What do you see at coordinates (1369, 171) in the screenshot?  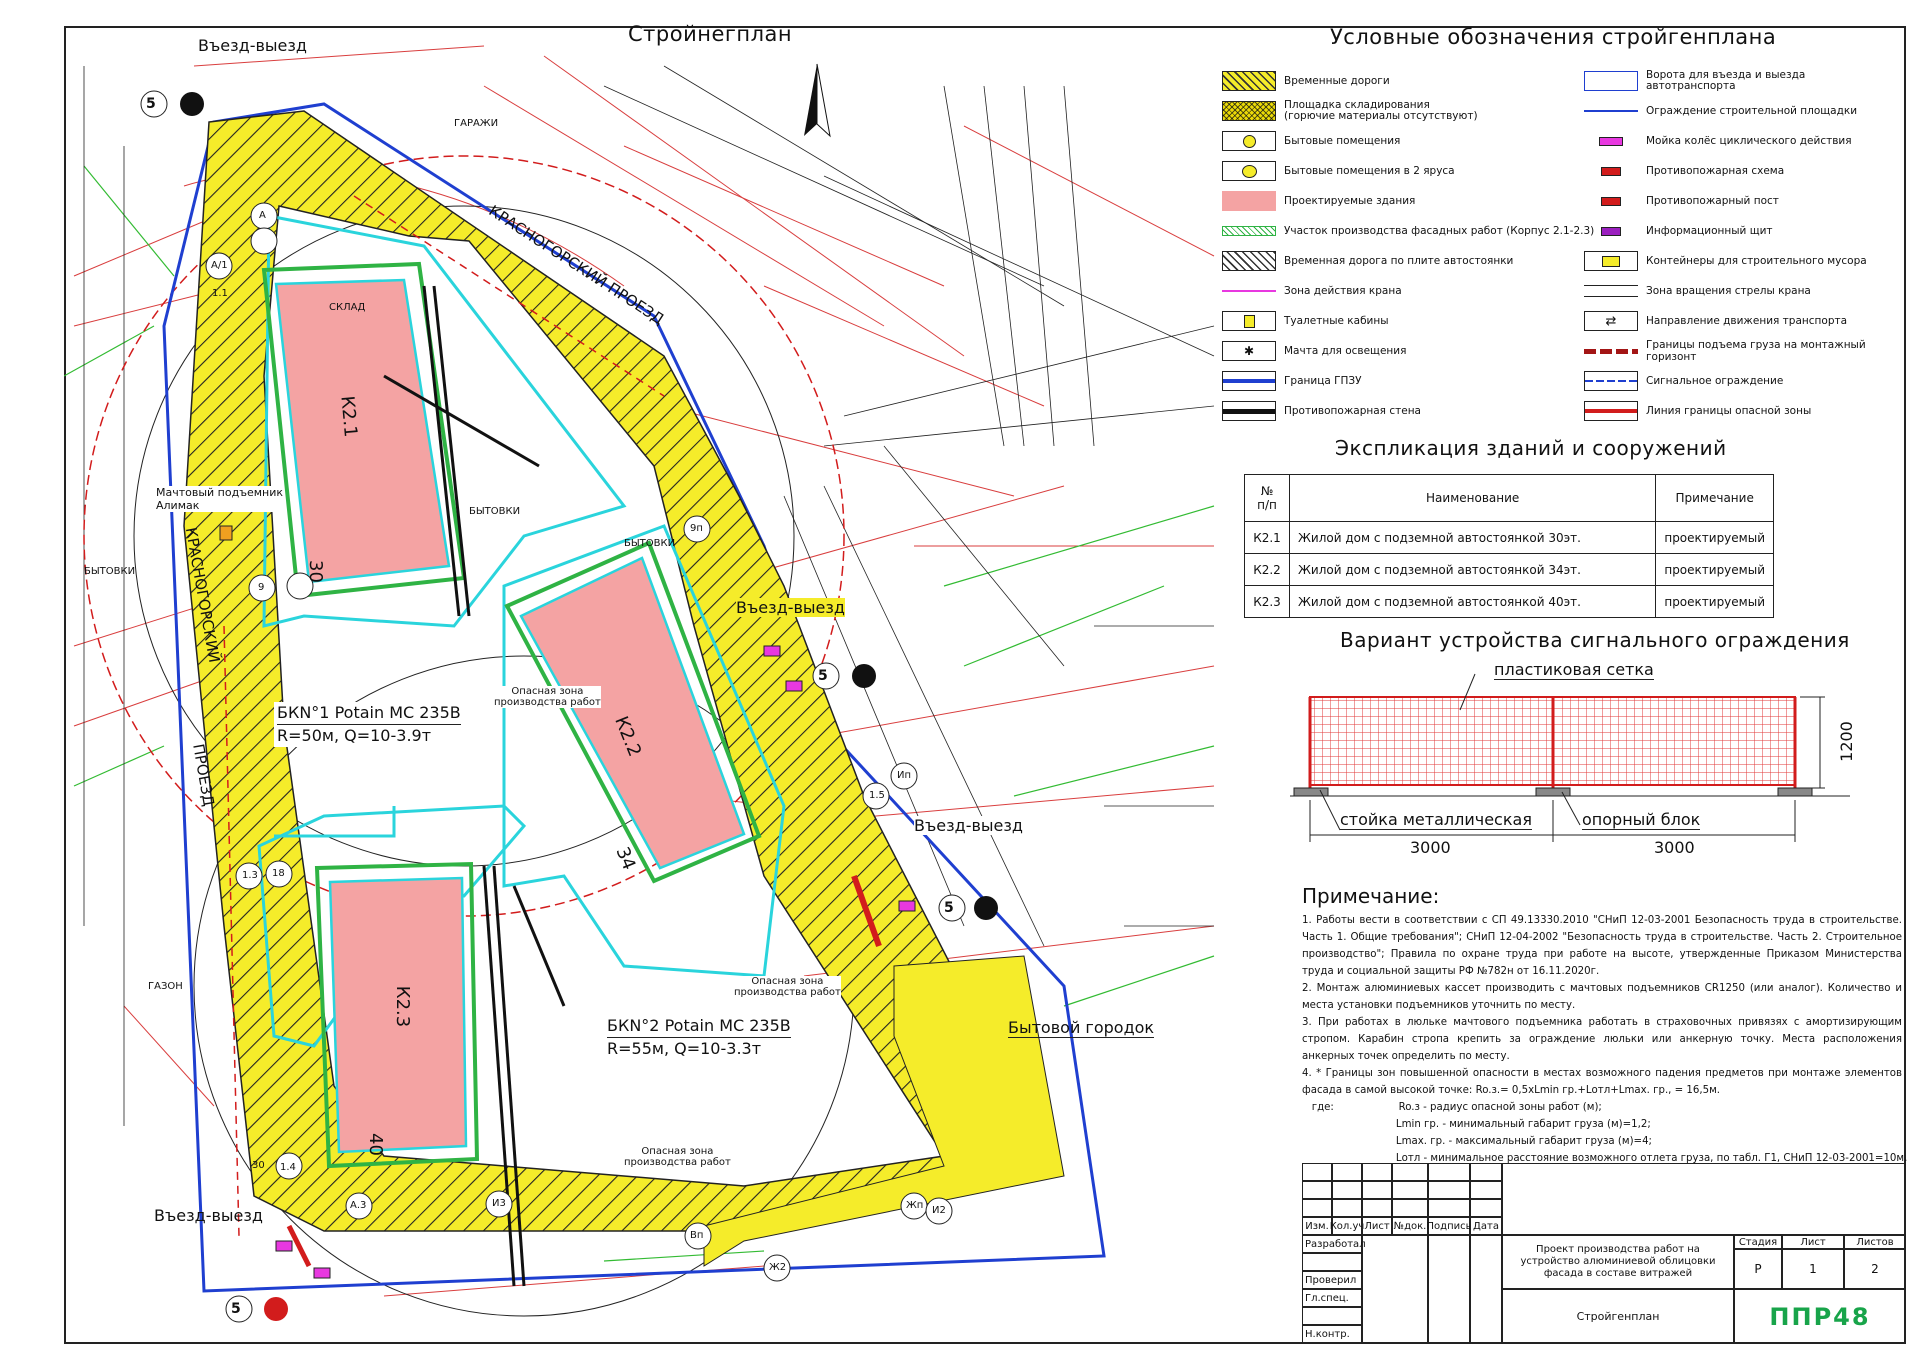 I see `legend-label: Бытовые помещения в 2 яруса` at bounding box center [1369, 171].